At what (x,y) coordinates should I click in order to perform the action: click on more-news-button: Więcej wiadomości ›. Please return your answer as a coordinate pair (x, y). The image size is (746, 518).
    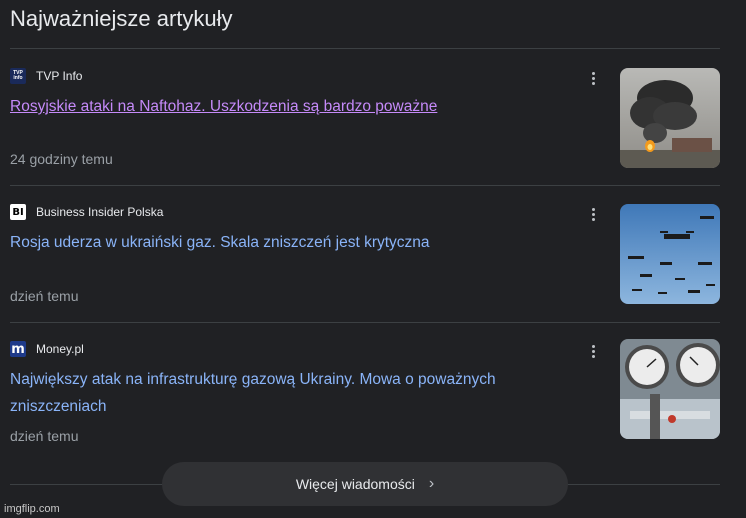
    Looking at the image, I should click on (365, 484).